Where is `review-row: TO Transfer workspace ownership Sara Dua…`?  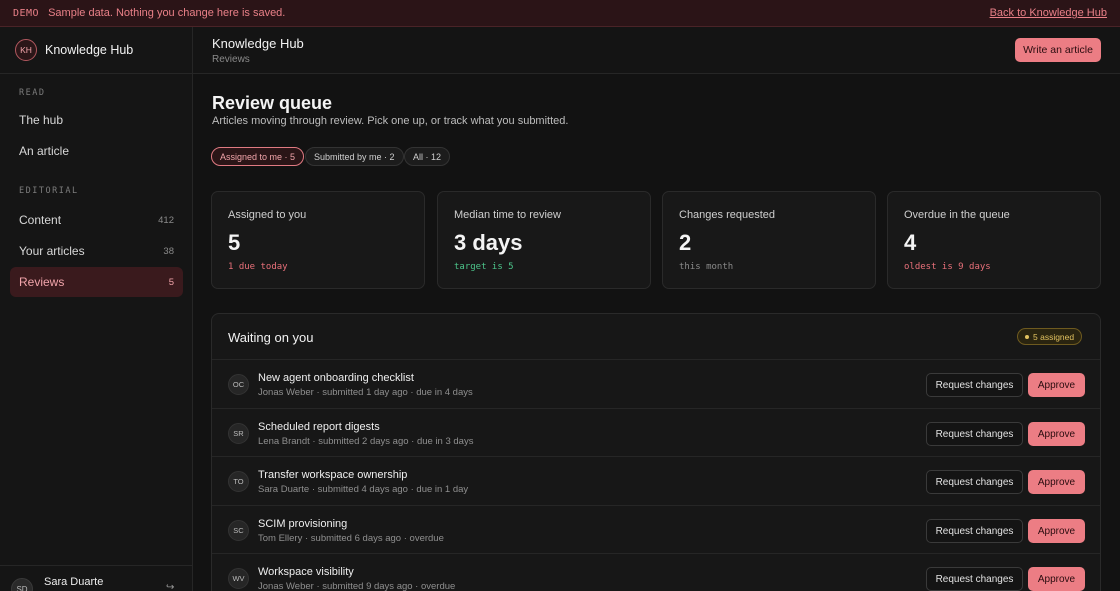
review-row: TO Transfer workspace ownership Sara Dua… is located at coordinates (656, 480).